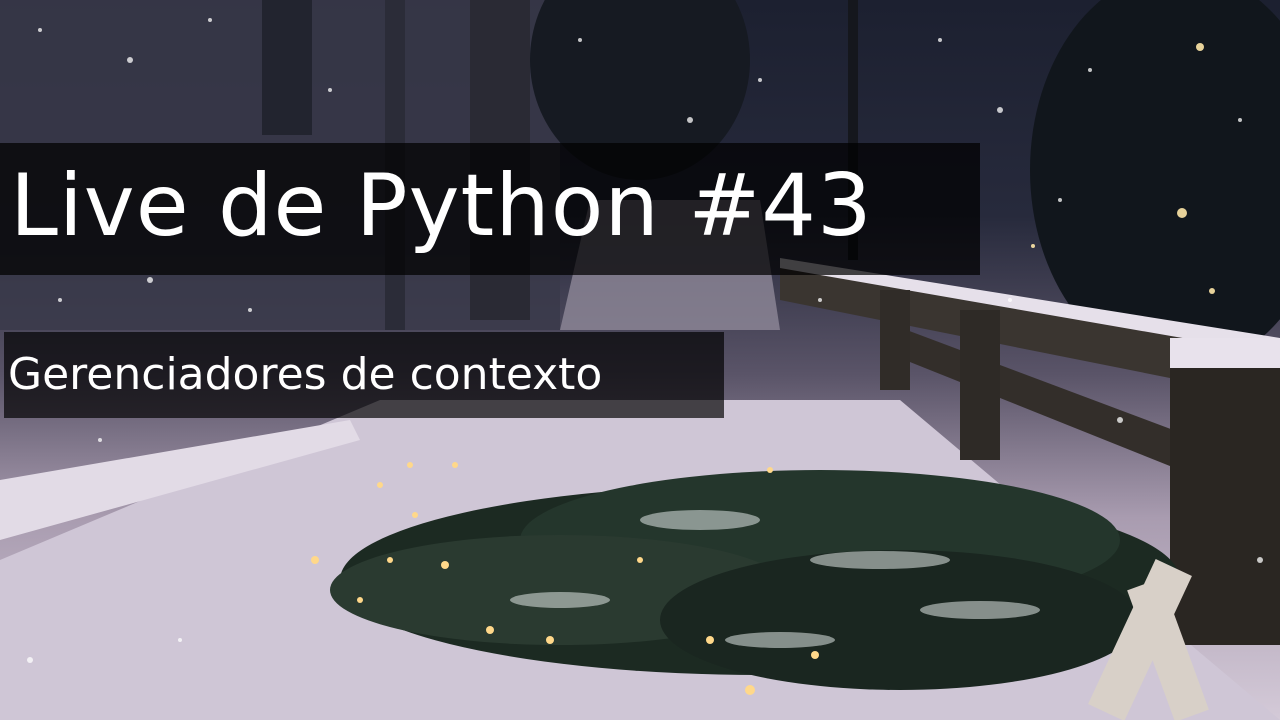 The height and width of the screenshot is (720, 1280). Describe the element at coordinates (305, 374) in the screenshot. I see `page-subtitle: Gerenciadores de contexto` at that location.